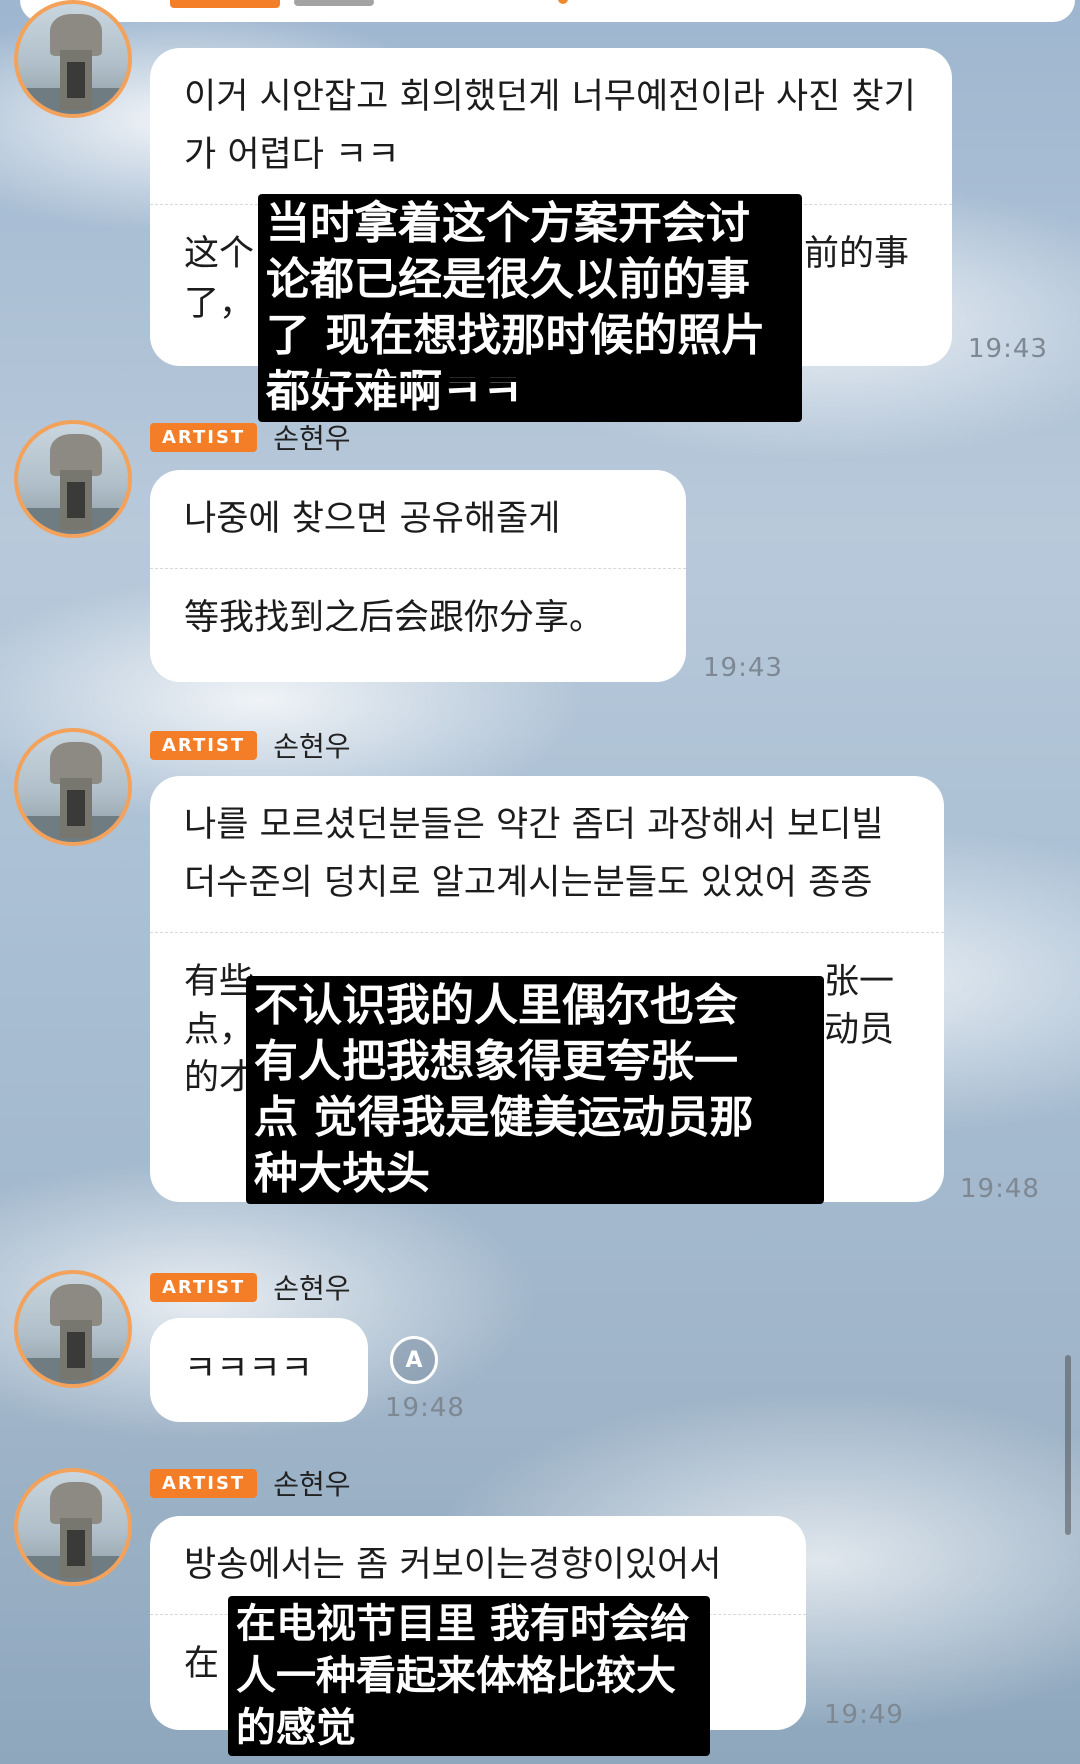  What do you see at coordinates (469, 1676) in the screenshot?
I see `subtitle-overlay: 在电视节目里 我有时会给 人一种看起来体格比较大 的感觉` at bounding box center [469, 1676].